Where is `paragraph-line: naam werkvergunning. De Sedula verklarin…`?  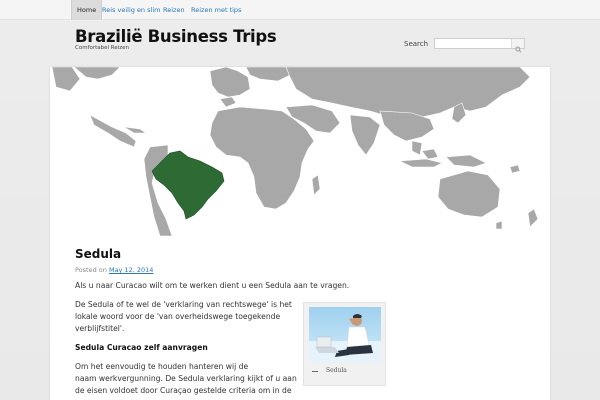 paragraph-line: naam werkvergunning. De Sedula verklarin… is located at coordinates (186, 378).